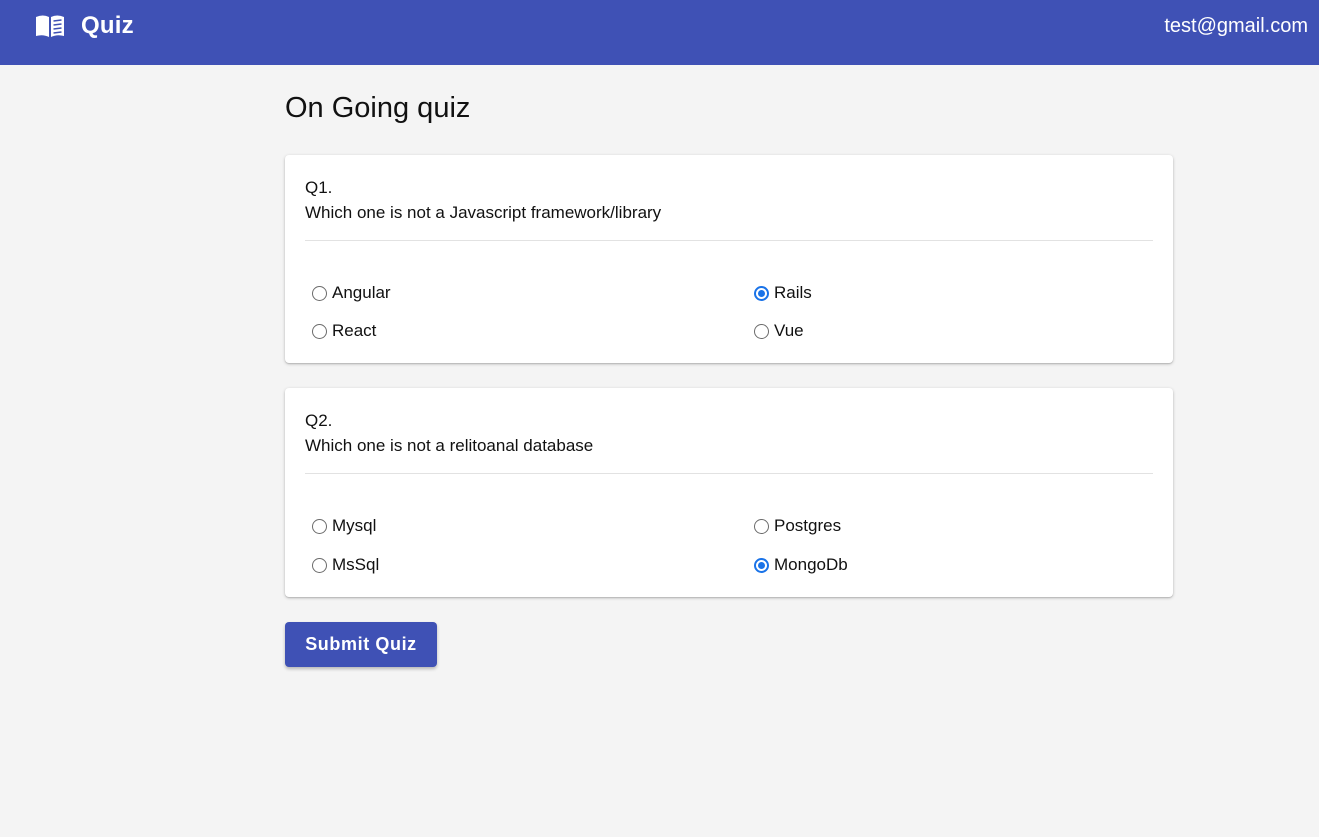  What do you see at coordinates (793, 292) in the screenshot?
I see `option-label: Rails` at bounding box center [793, 292].